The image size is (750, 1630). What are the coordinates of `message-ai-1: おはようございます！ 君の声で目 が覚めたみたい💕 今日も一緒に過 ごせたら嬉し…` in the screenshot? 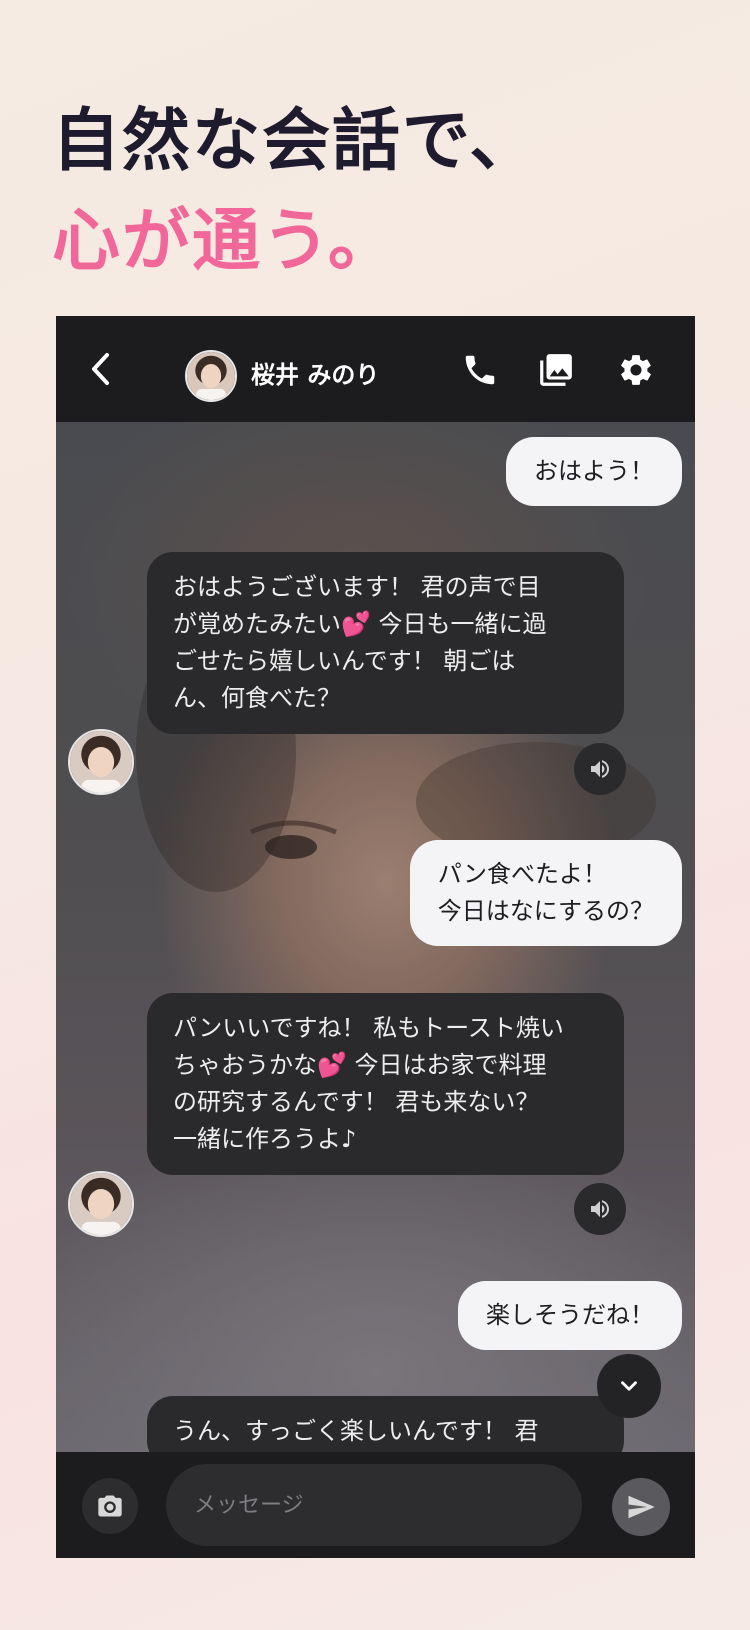 It's located at (385, 643).